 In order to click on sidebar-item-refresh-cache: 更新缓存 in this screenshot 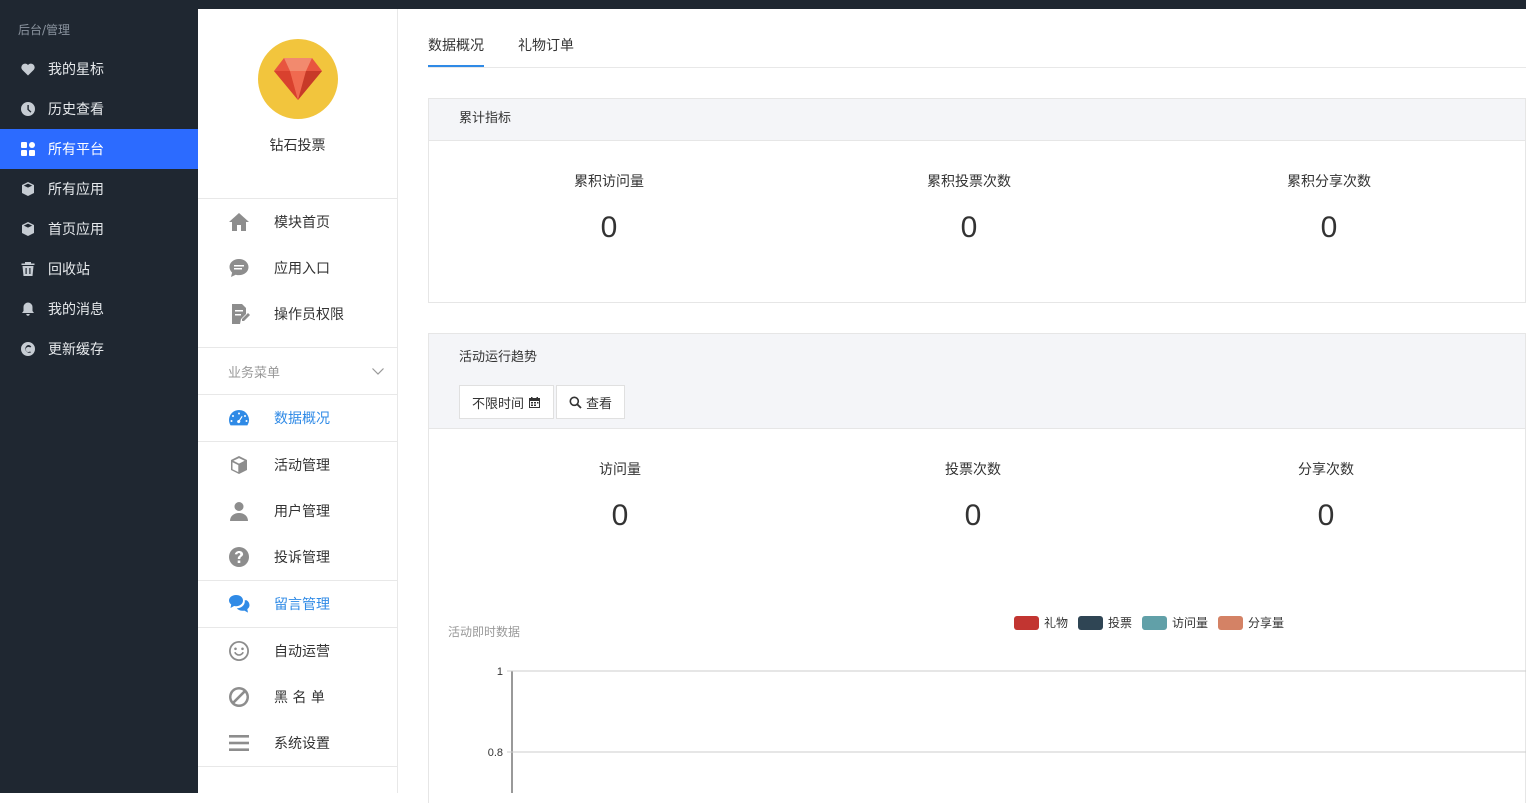, I will do `click(99, 349)`.